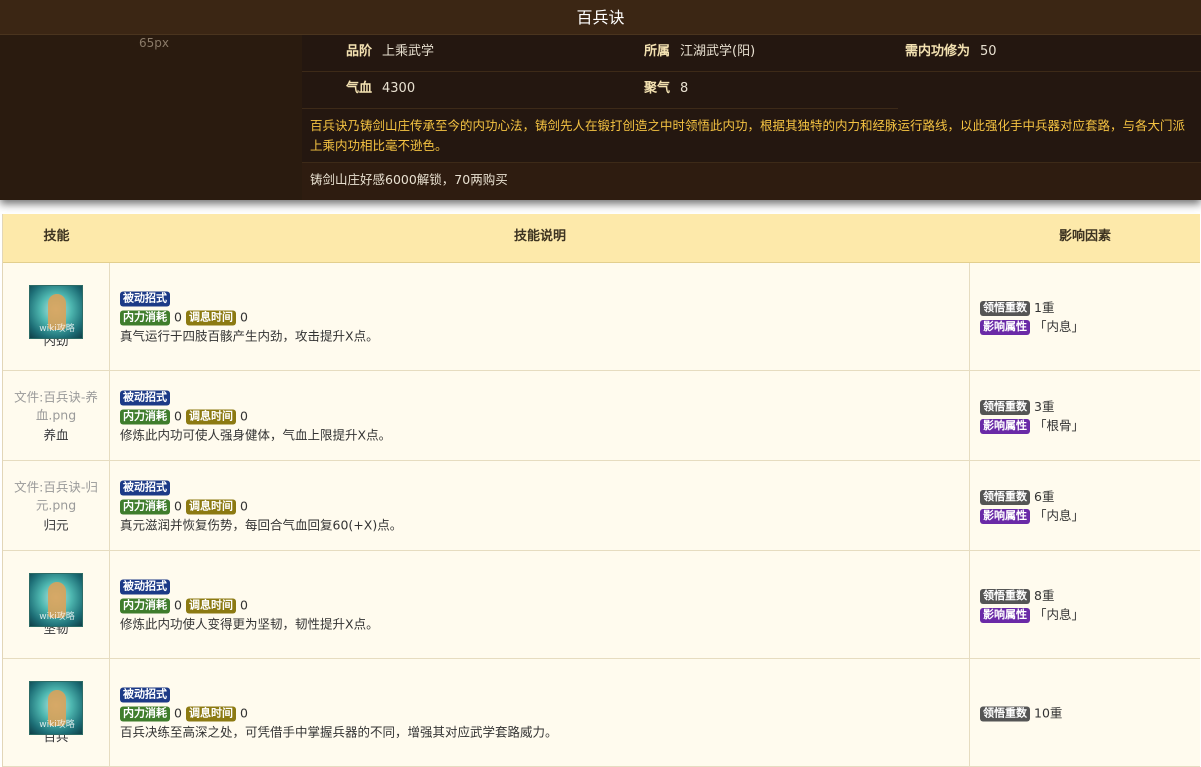 This screenshot has height=767, width=1201. Describe the element at coordinates (1085, 604) in the screenshot. I see `factors-cell: 领悟重数 8重 影响属性 「内息」` at that location.